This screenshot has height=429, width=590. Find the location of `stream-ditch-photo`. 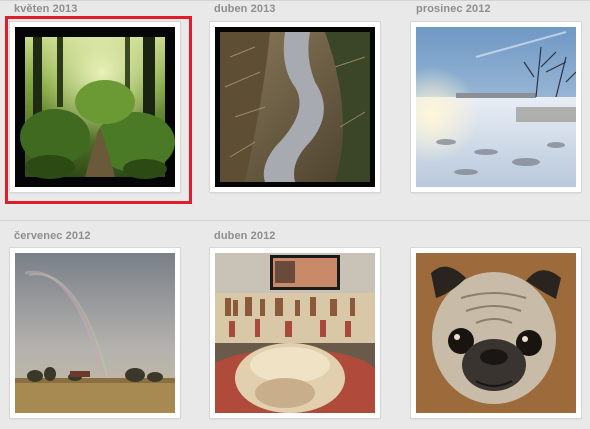

stream-ditch-photo is located at coordinates (295, 107).